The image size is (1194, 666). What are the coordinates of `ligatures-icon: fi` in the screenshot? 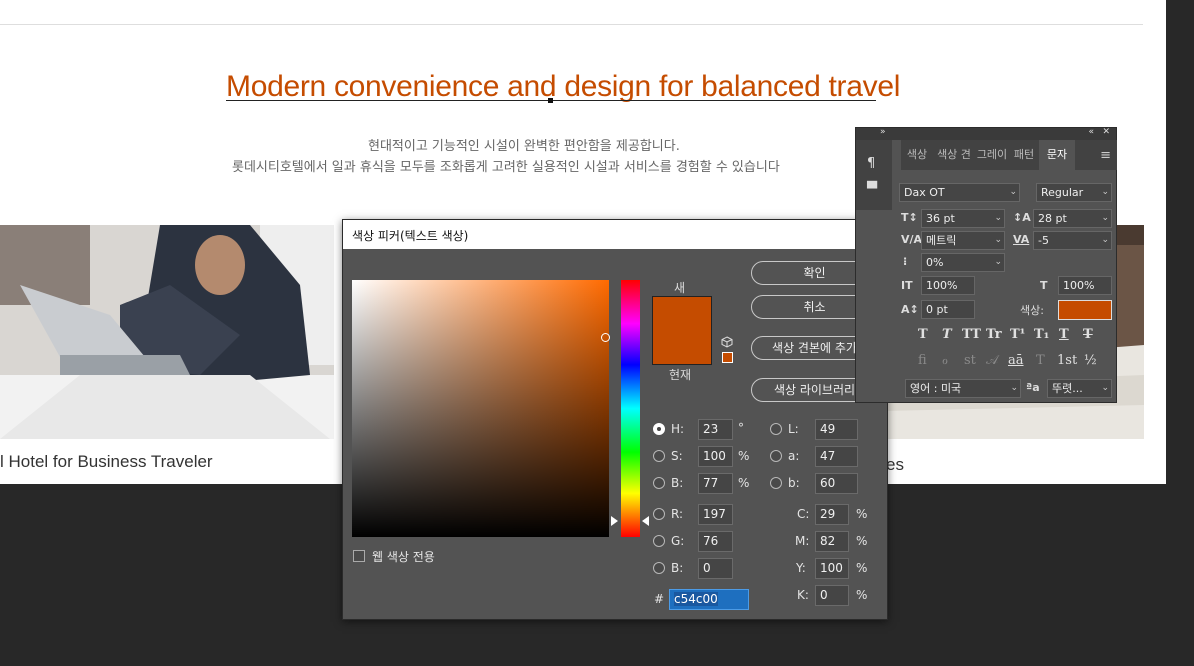 It's located at (922, 360).